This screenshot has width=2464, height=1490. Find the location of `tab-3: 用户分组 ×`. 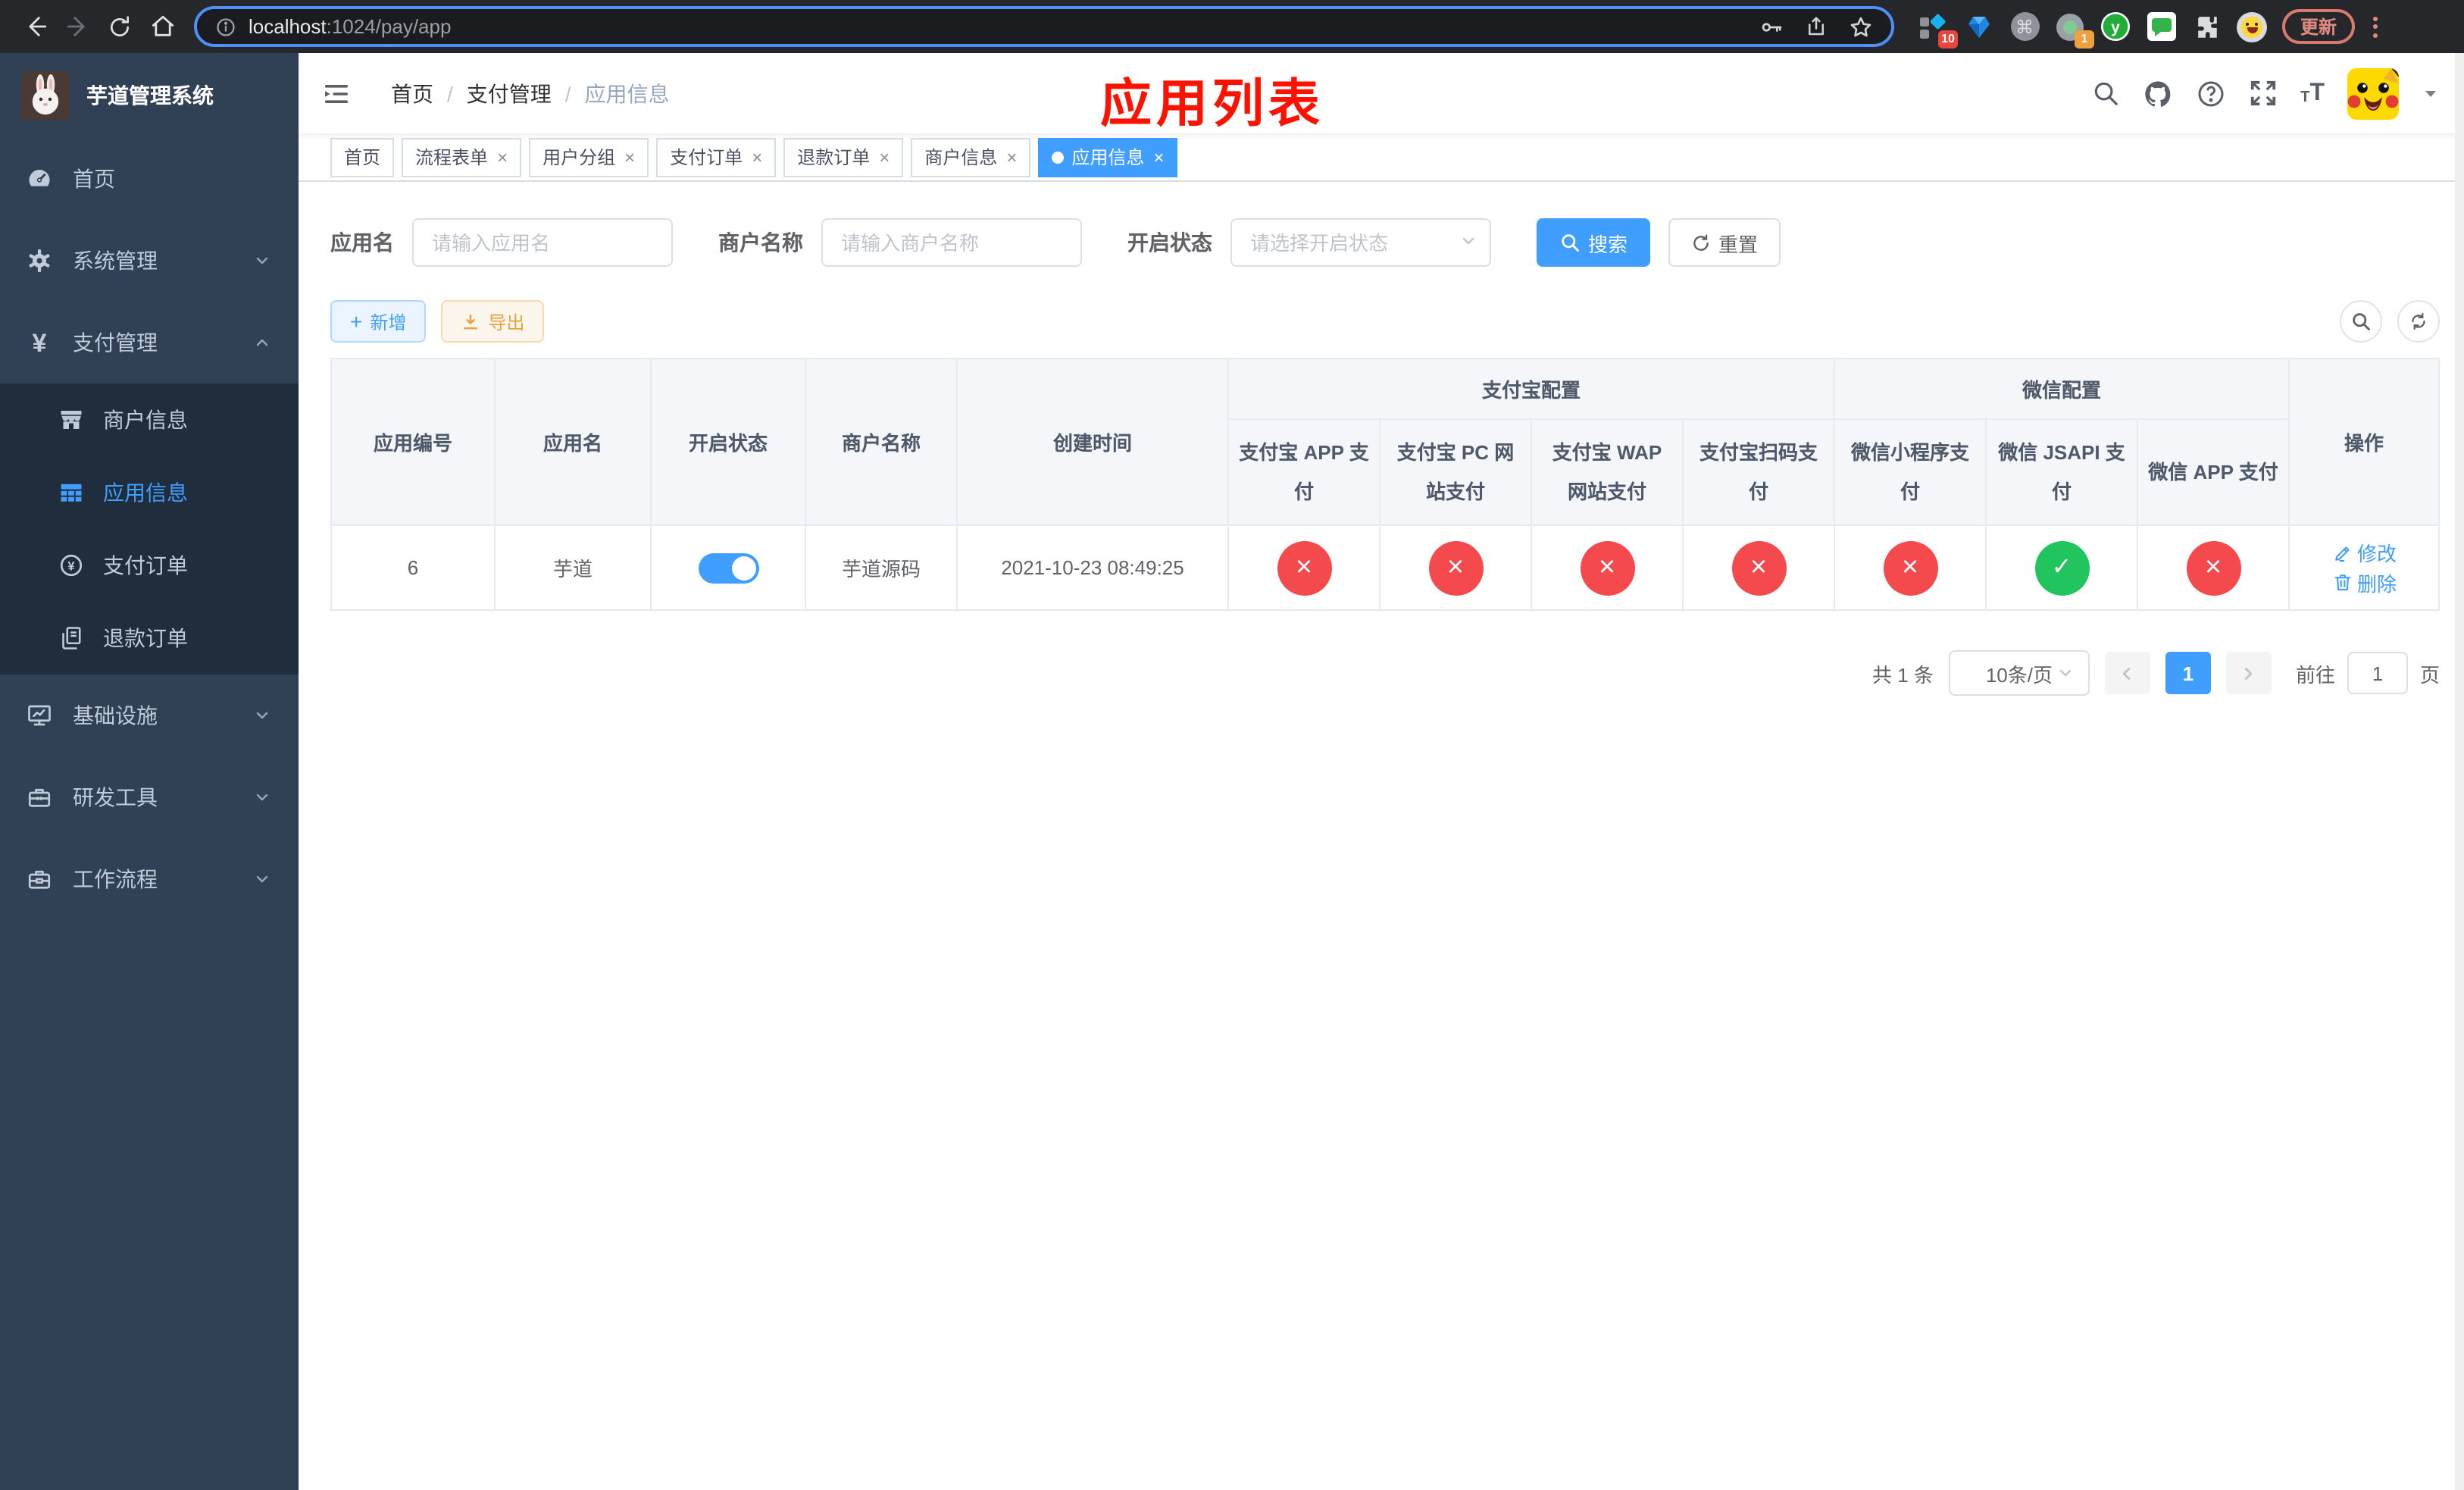

tab-3: 用户分组 × is located at coordinates (589, 157).